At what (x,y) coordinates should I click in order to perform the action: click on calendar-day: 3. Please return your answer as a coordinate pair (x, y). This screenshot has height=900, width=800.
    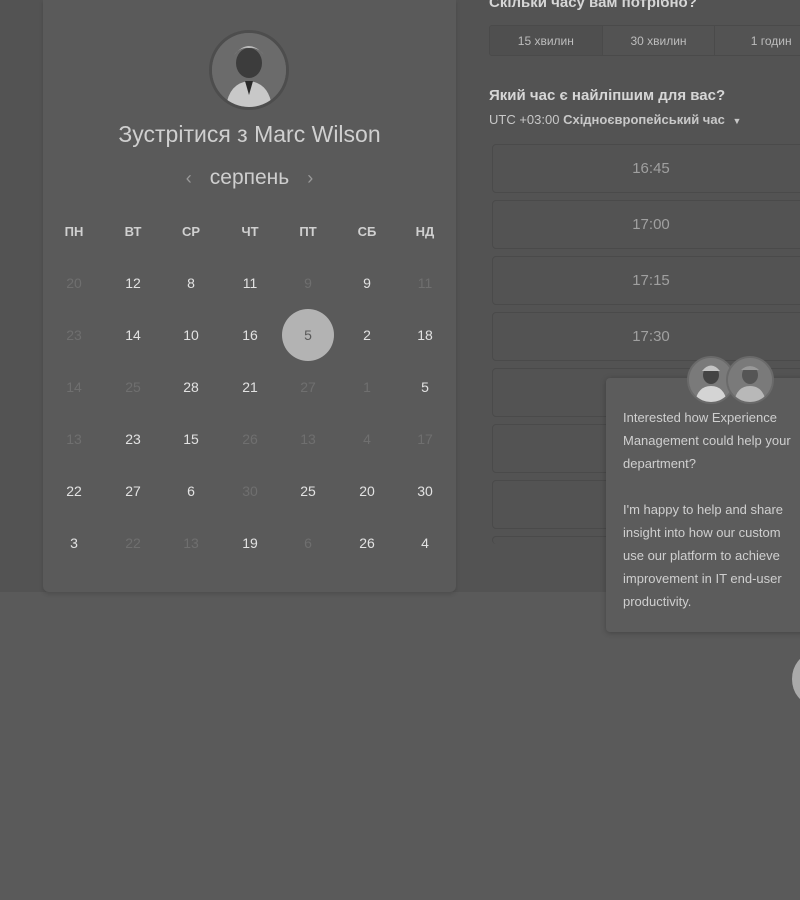
    Looking at the image, I should click on (74, 543).